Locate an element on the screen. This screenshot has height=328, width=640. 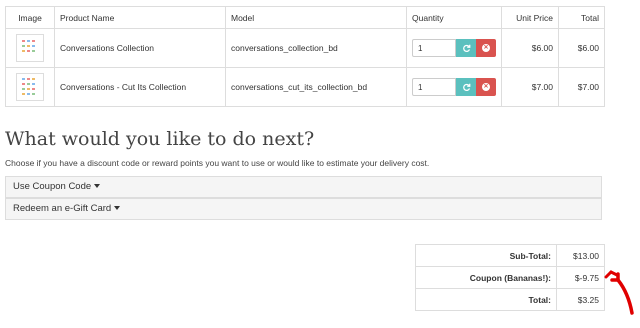
redeem-gift-card-toggle: Redeem an e-Gift Card is located at coordinates (303, 209).